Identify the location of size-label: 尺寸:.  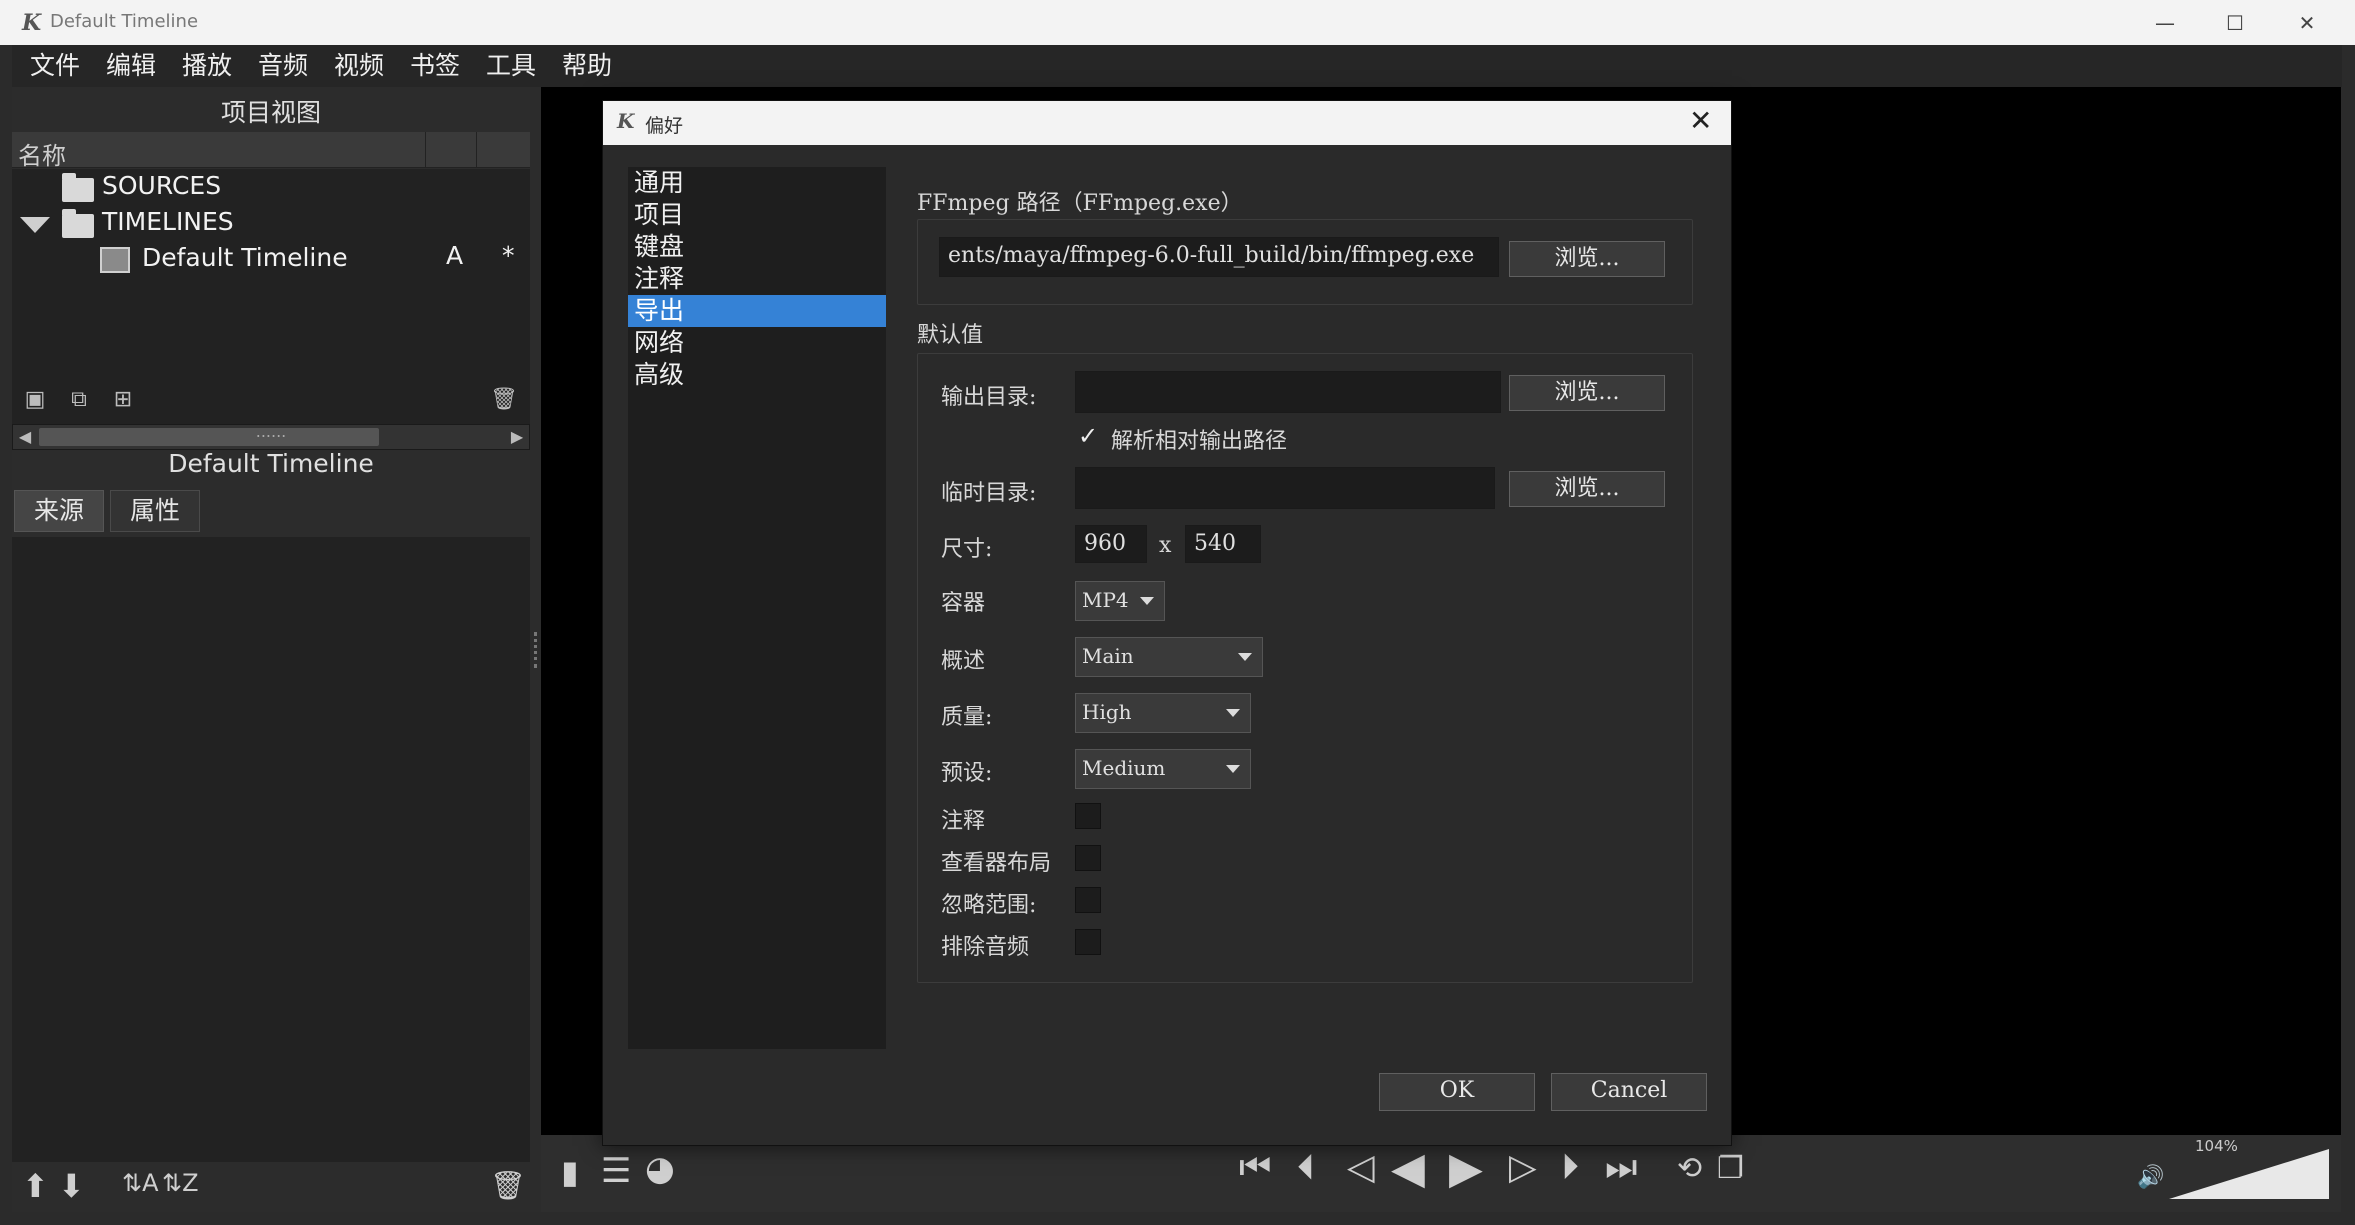
(967, 549).